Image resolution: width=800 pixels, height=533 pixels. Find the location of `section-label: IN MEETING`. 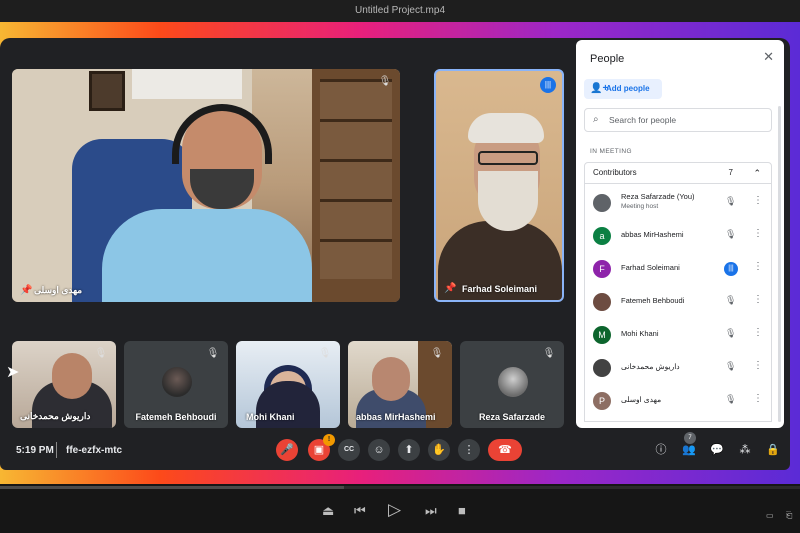

section-label: IN MEETING is located at coordinates (611, 151).